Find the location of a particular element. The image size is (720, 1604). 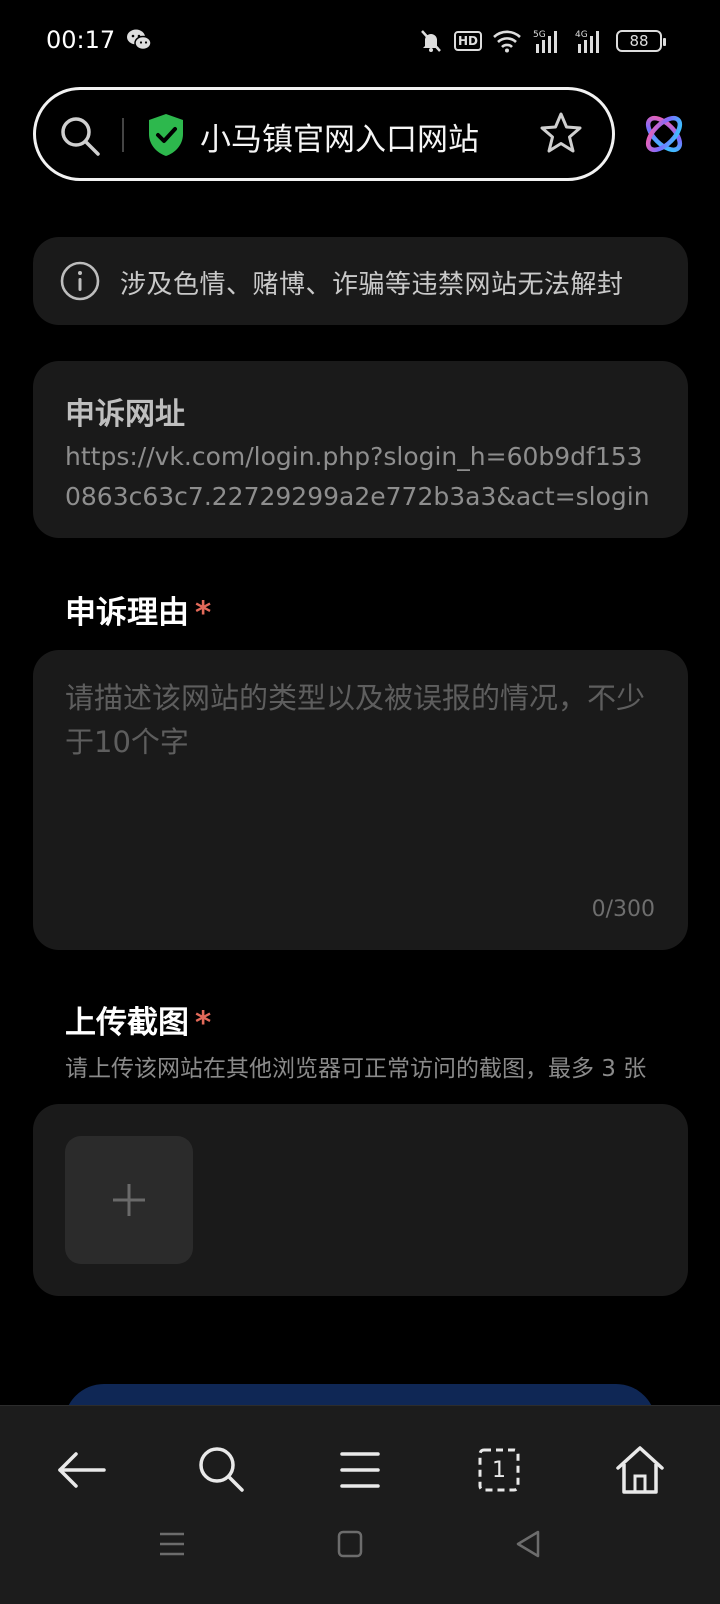

tabs-button: 1 is located at coordinates (499, 1470).